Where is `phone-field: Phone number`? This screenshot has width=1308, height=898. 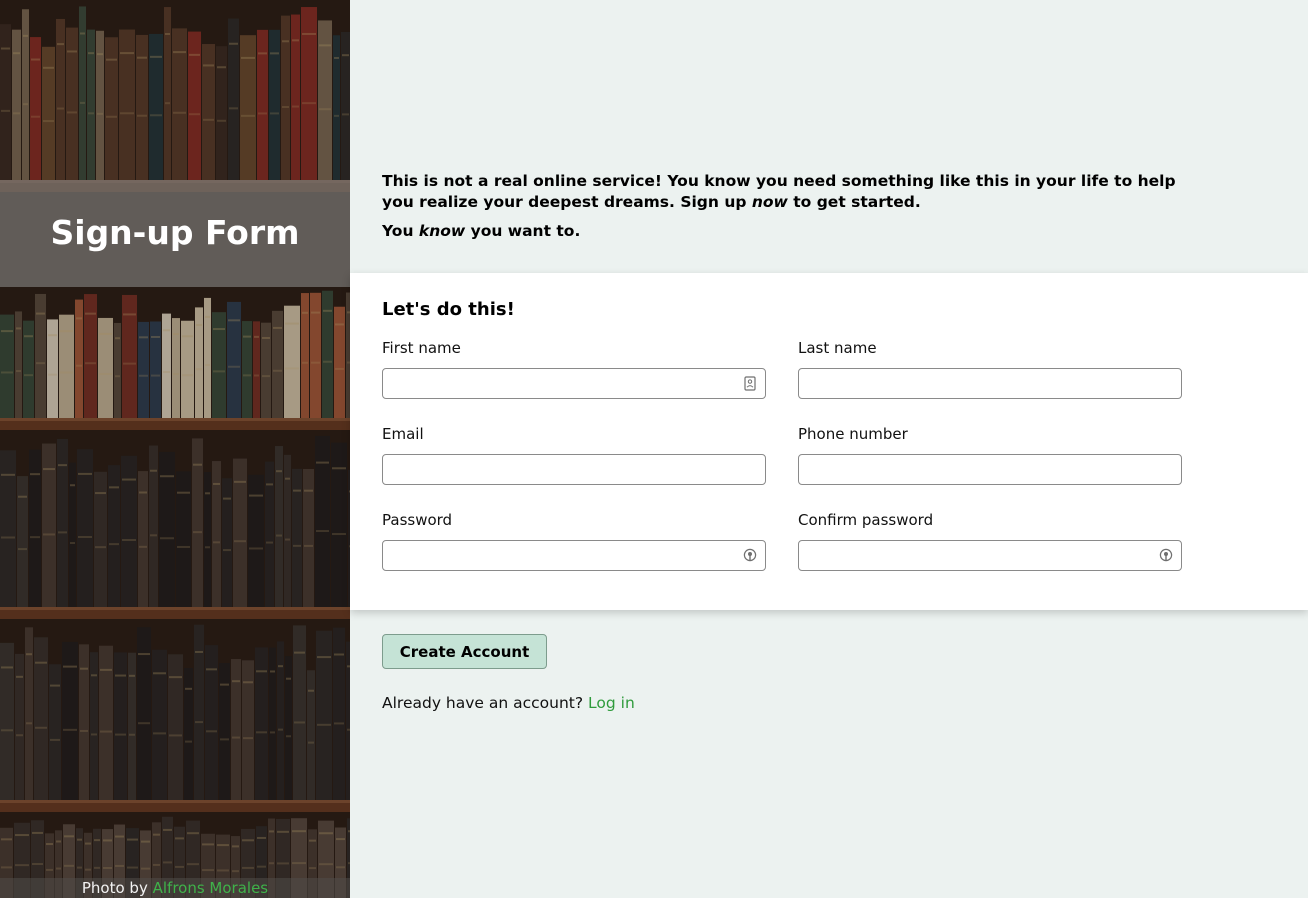
phone-field: Phone number is located at coordinates (990, 455).